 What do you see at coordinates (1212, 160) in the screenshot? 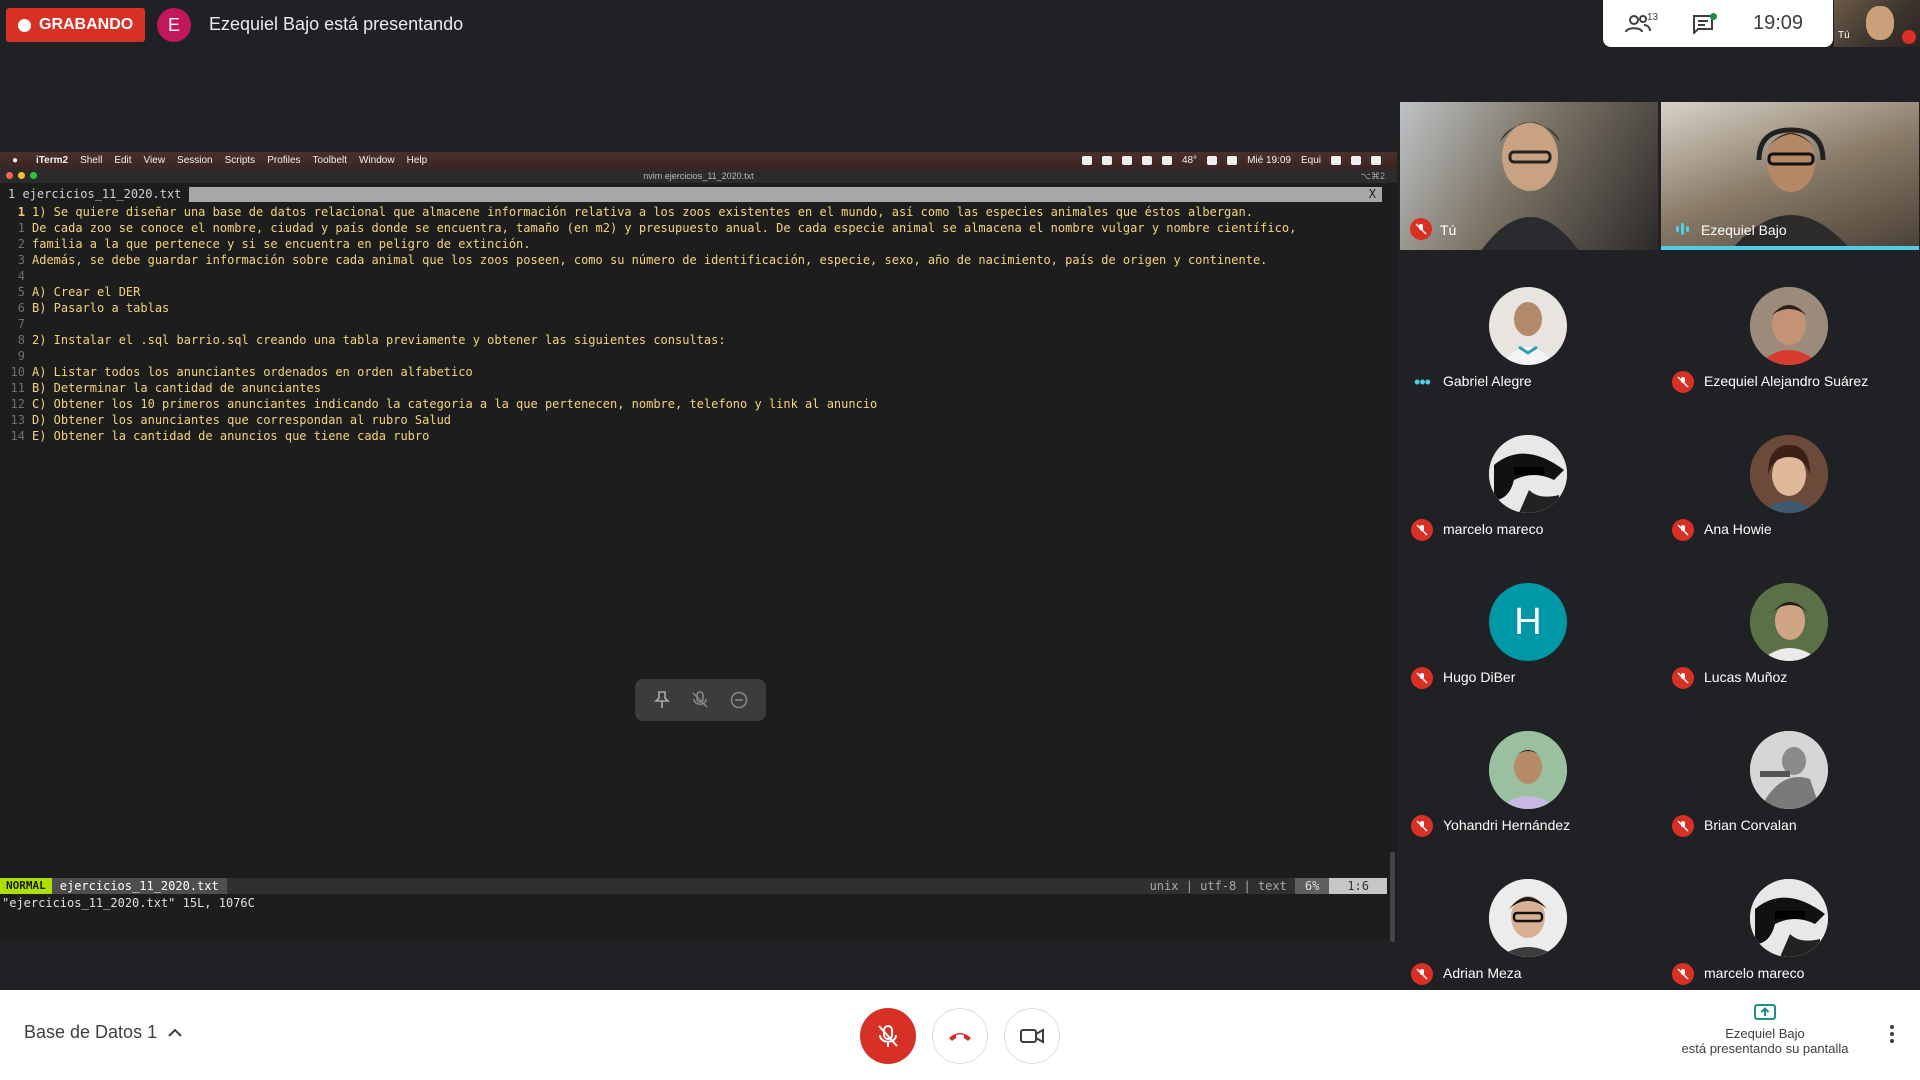
I see `wifi-icon` at bounding box center [1212, 160].